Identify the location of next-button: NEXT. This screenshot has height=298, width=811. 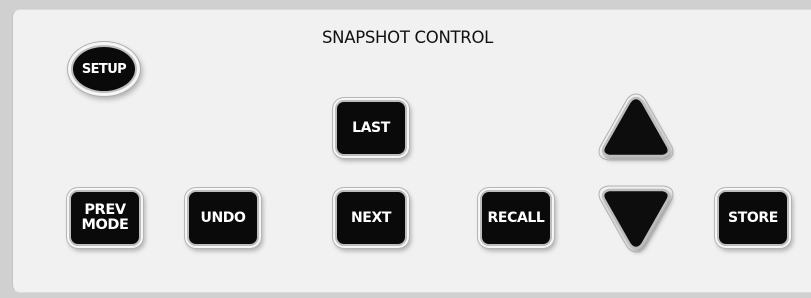
(371, 218).